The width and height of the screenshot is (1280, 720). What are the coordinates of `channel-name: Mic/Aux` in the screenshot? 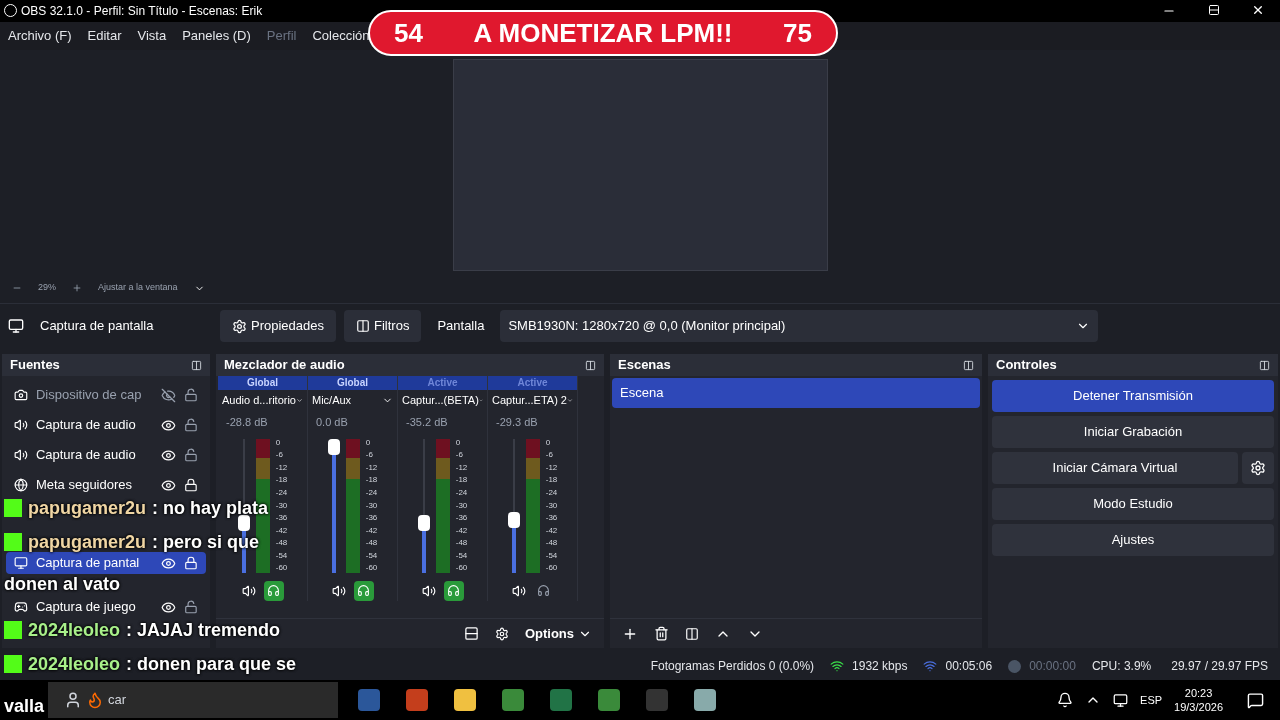 It's located at (332, 400).